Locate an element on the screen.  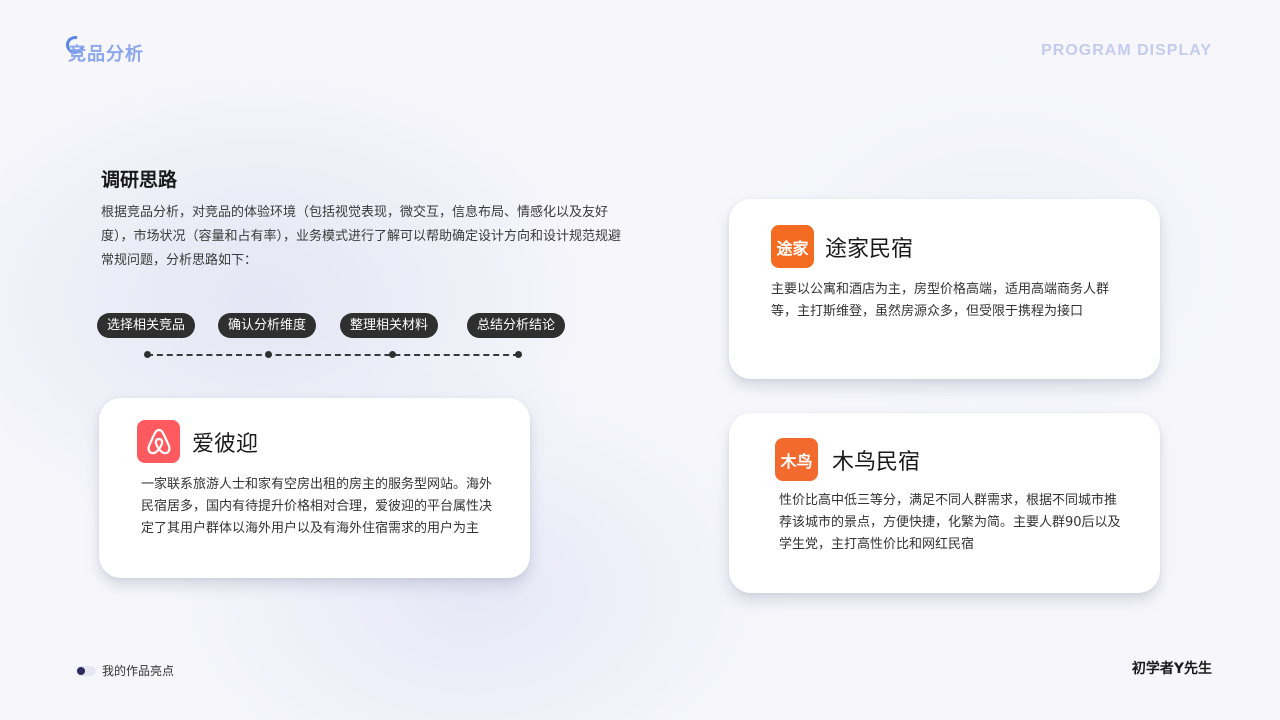
author-label: 初学者Y先生 is located at coordinates (1171, 669).